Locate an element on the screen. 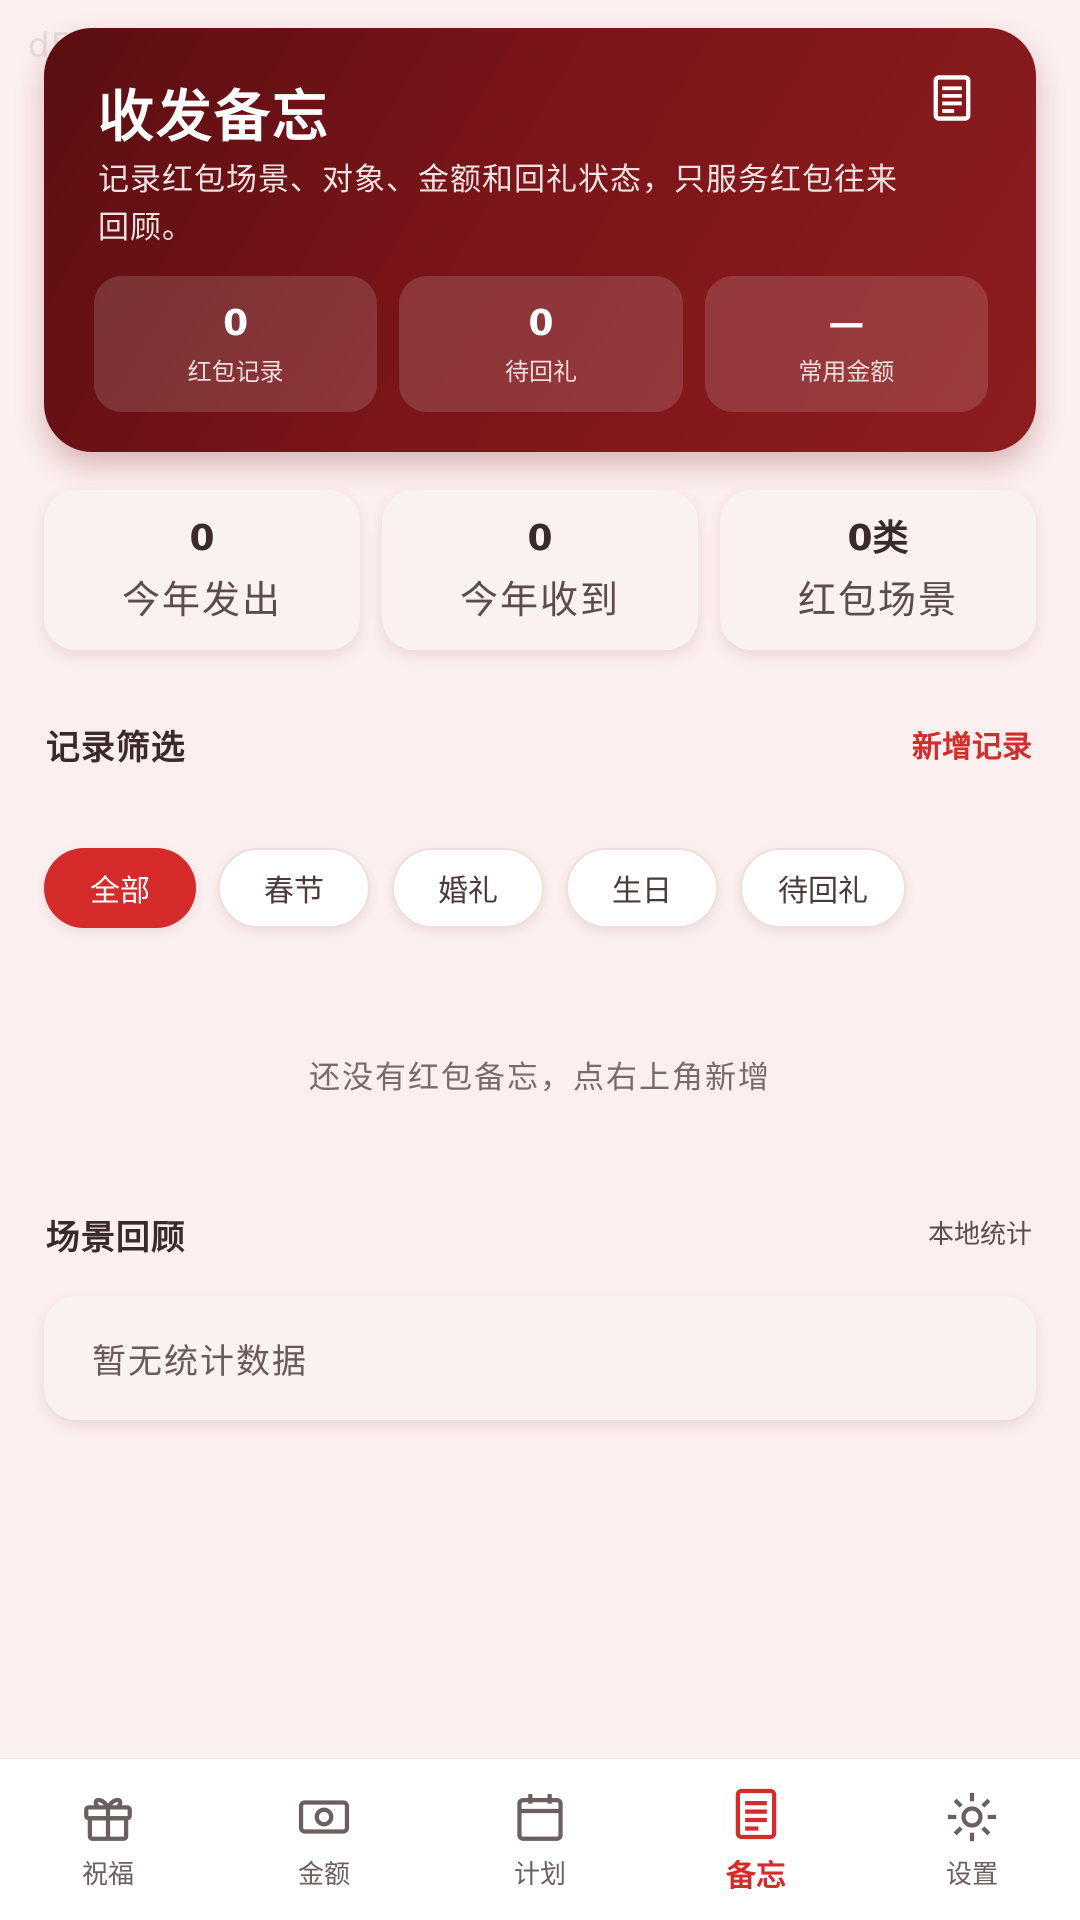 This screenshot has width=1080, height=1920. filter-section-title: 记录筛选 is located at coordinates (116, 748).